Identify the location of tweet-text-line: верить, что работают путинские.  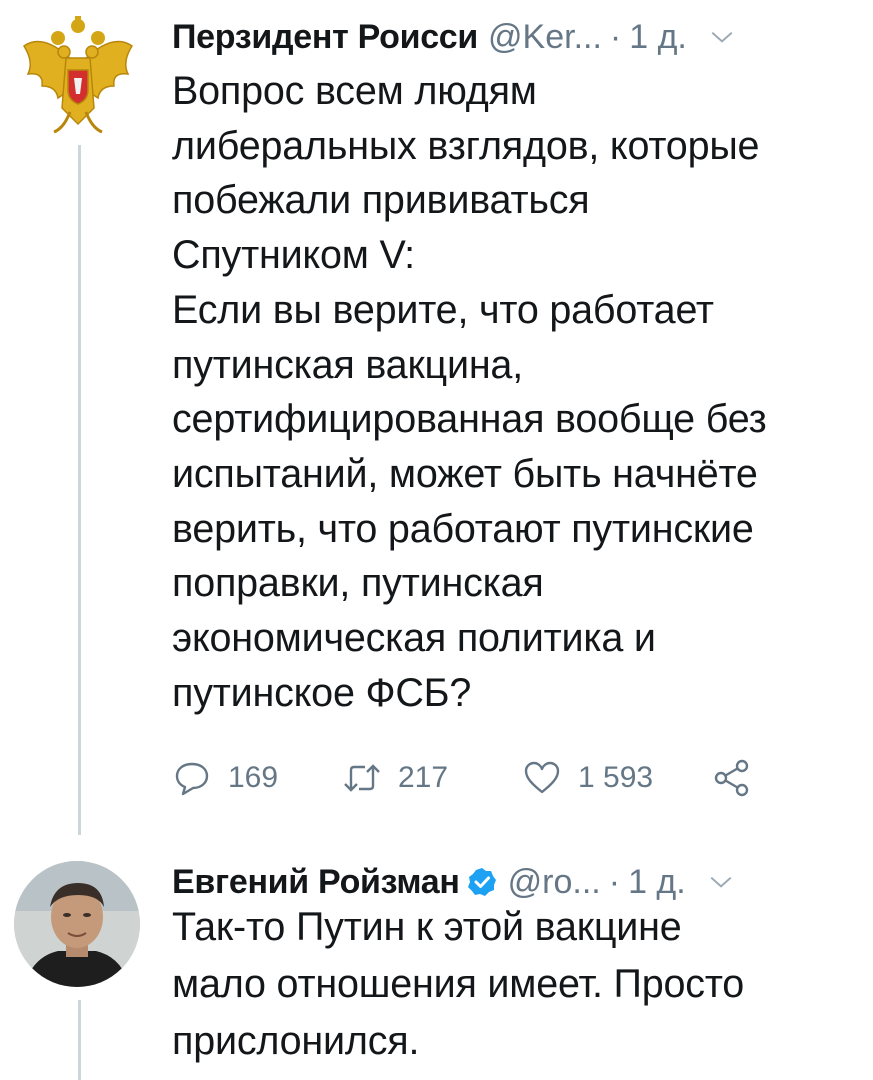
(463, 528).